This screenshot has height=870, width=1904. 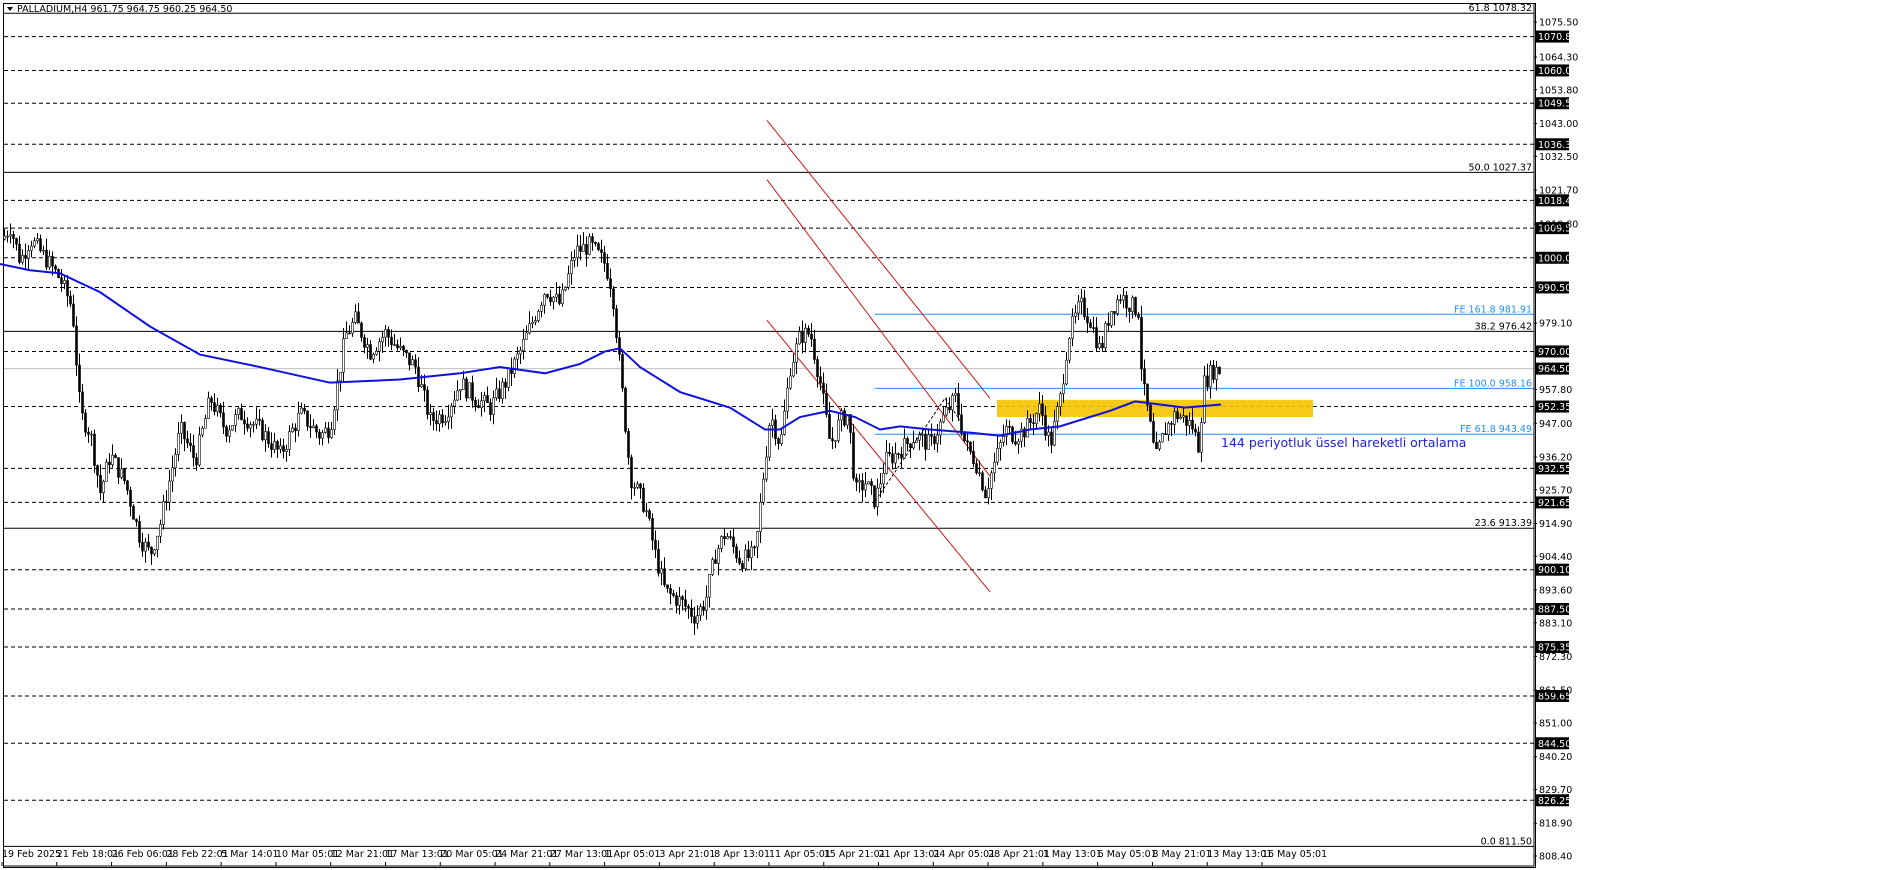 I want to click on y-tick-label: 861.50, so click(x=1555, y=691).